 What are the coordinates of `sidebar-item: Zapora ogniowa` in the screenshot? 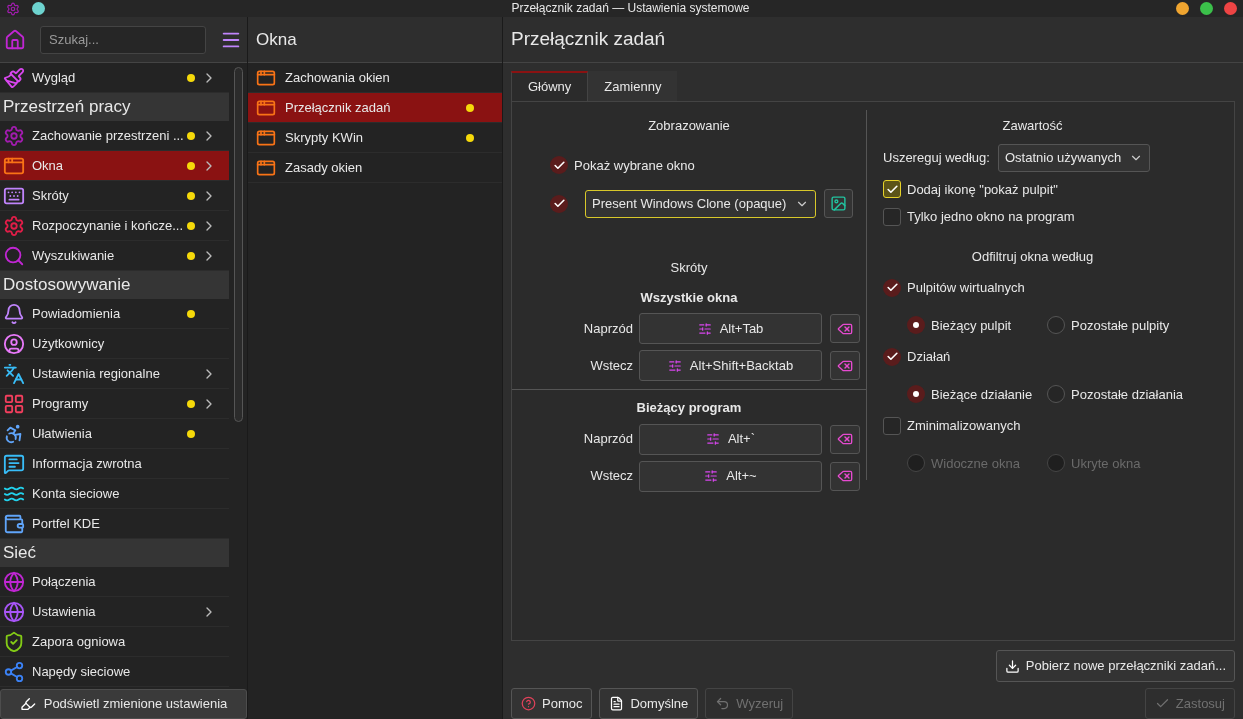 It's located at (114, 642).